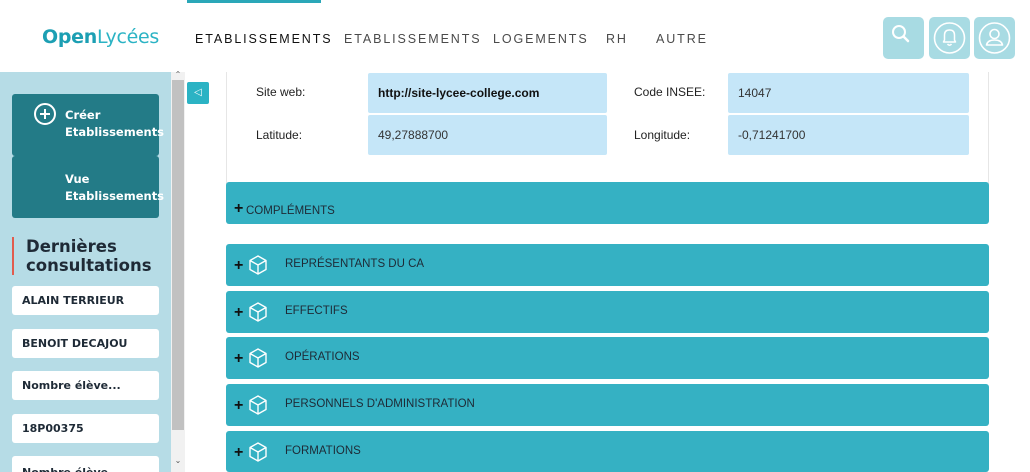 The image size is (1030, 472). I want to click on nav-autre: AUTRE, so click(682, 39).